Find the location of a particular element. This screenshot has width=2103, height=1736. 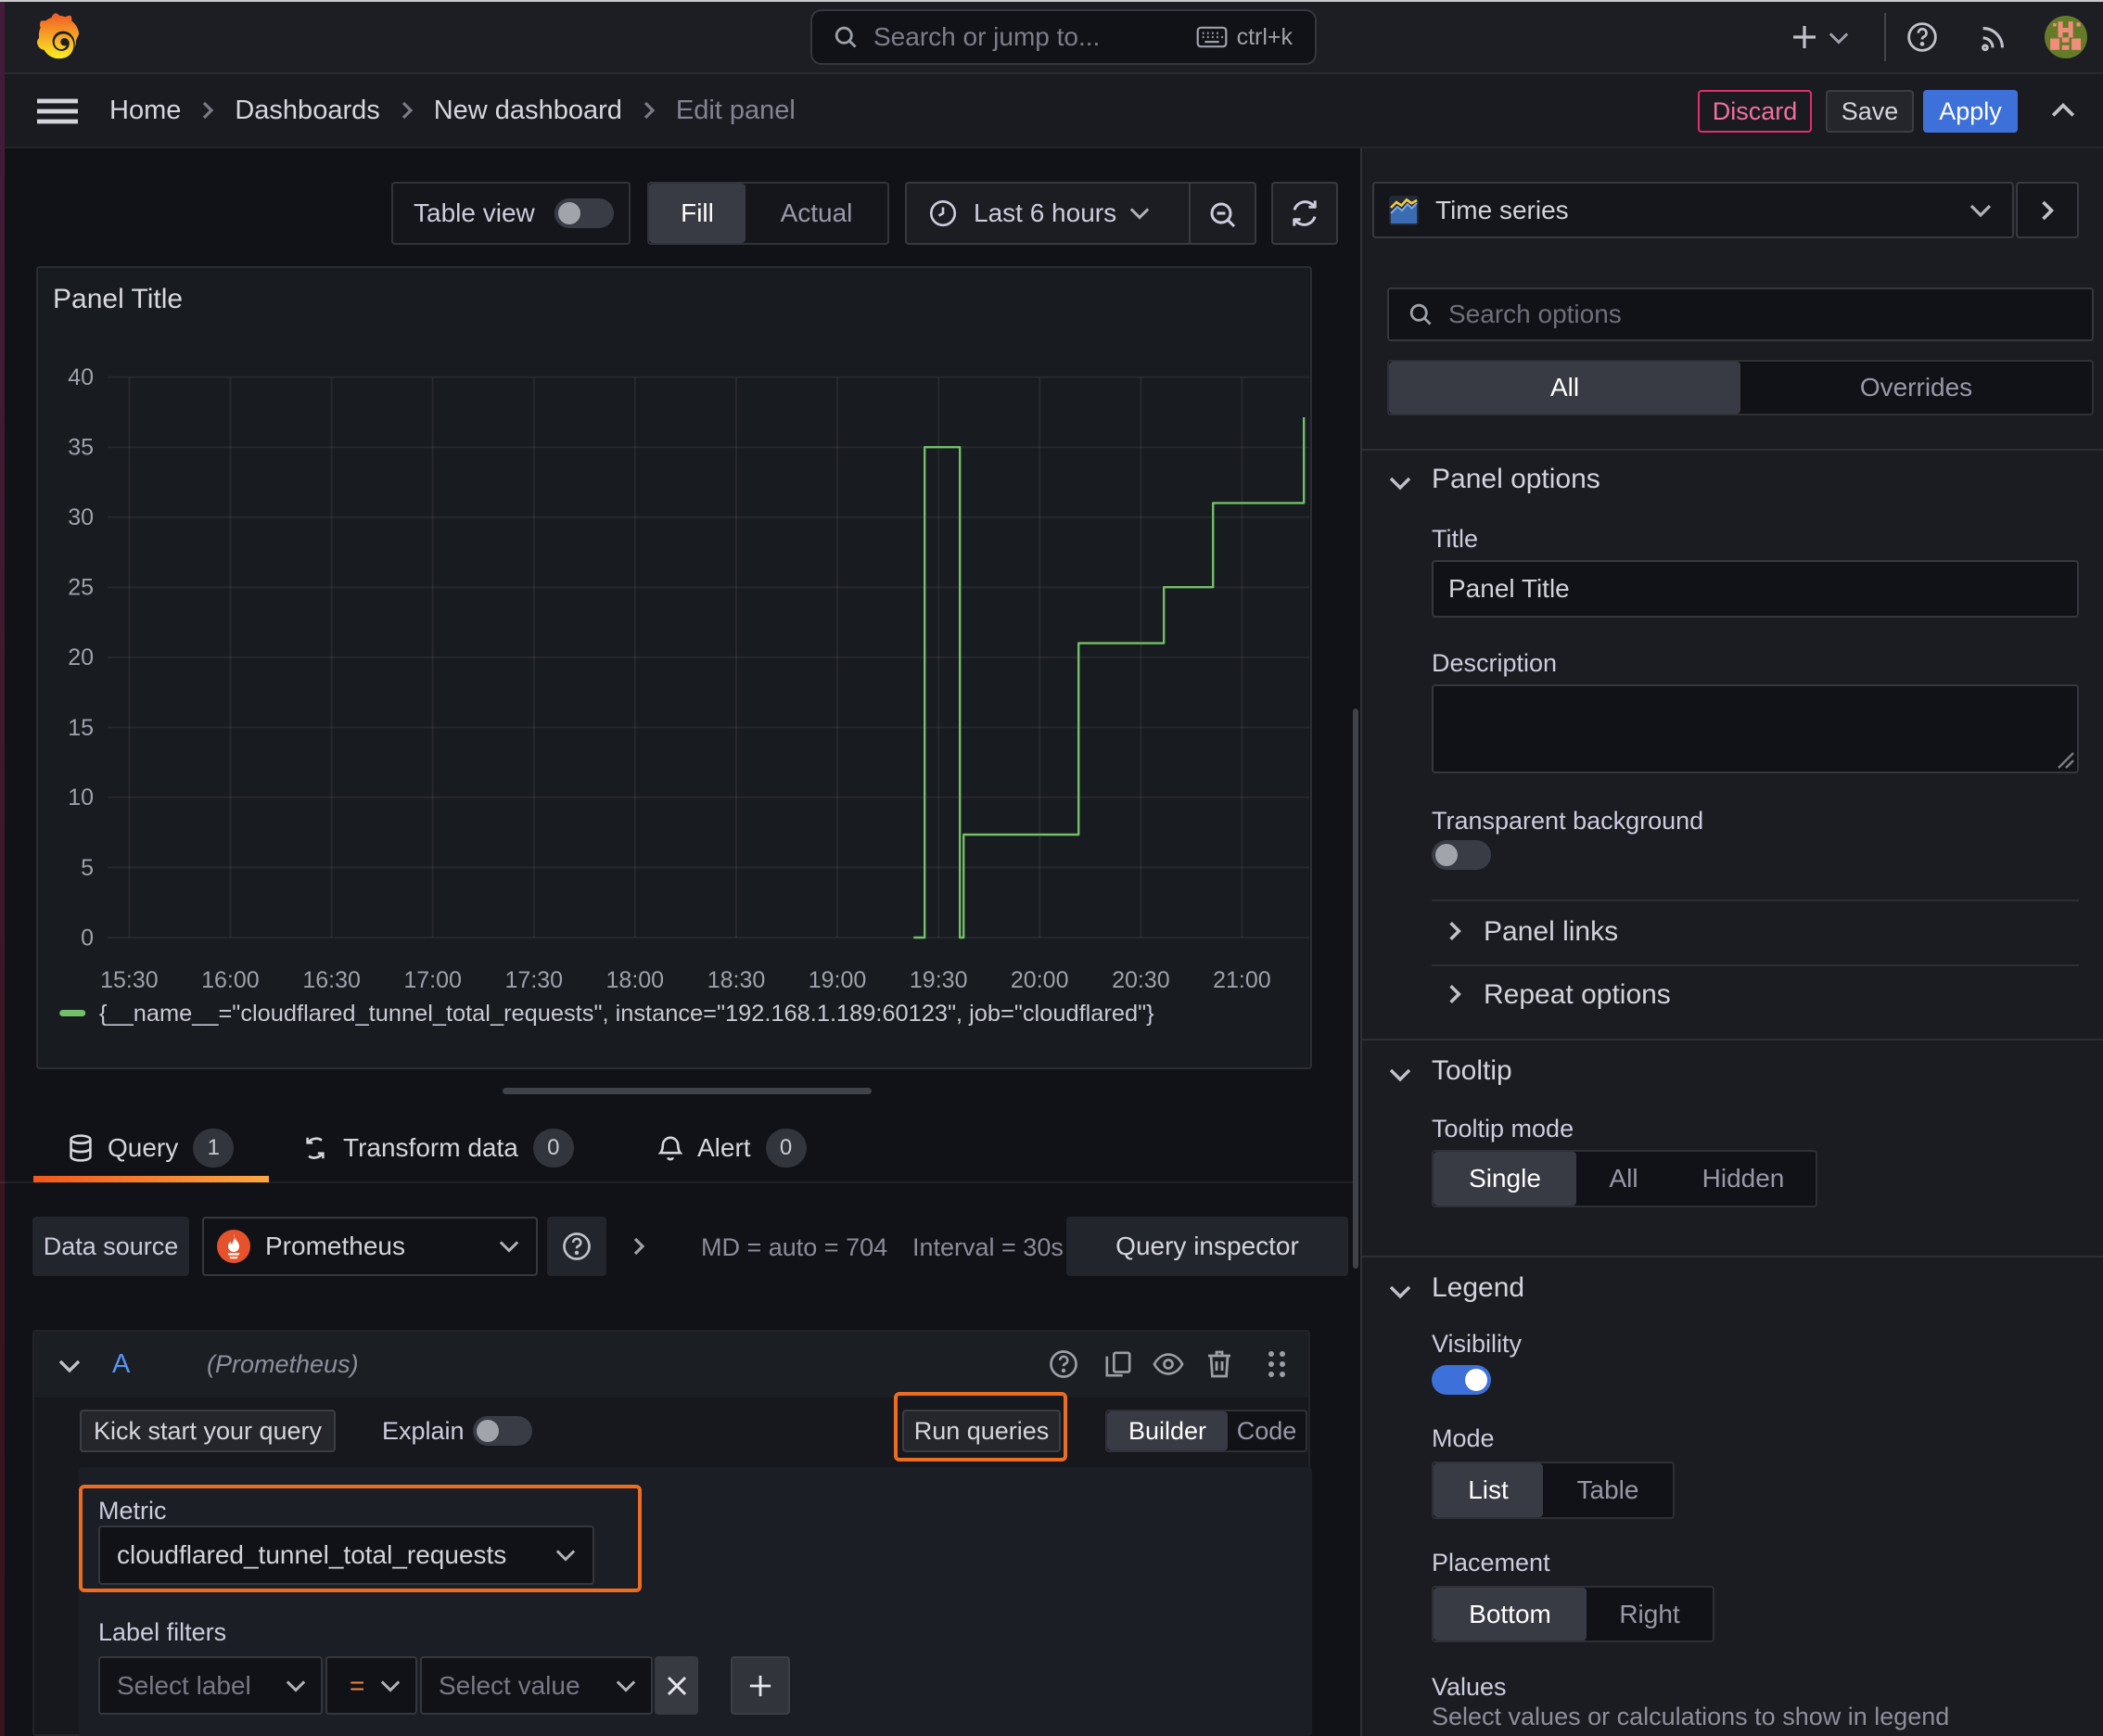

svg-text: 20:00 is located at coordinates (1040, 980).